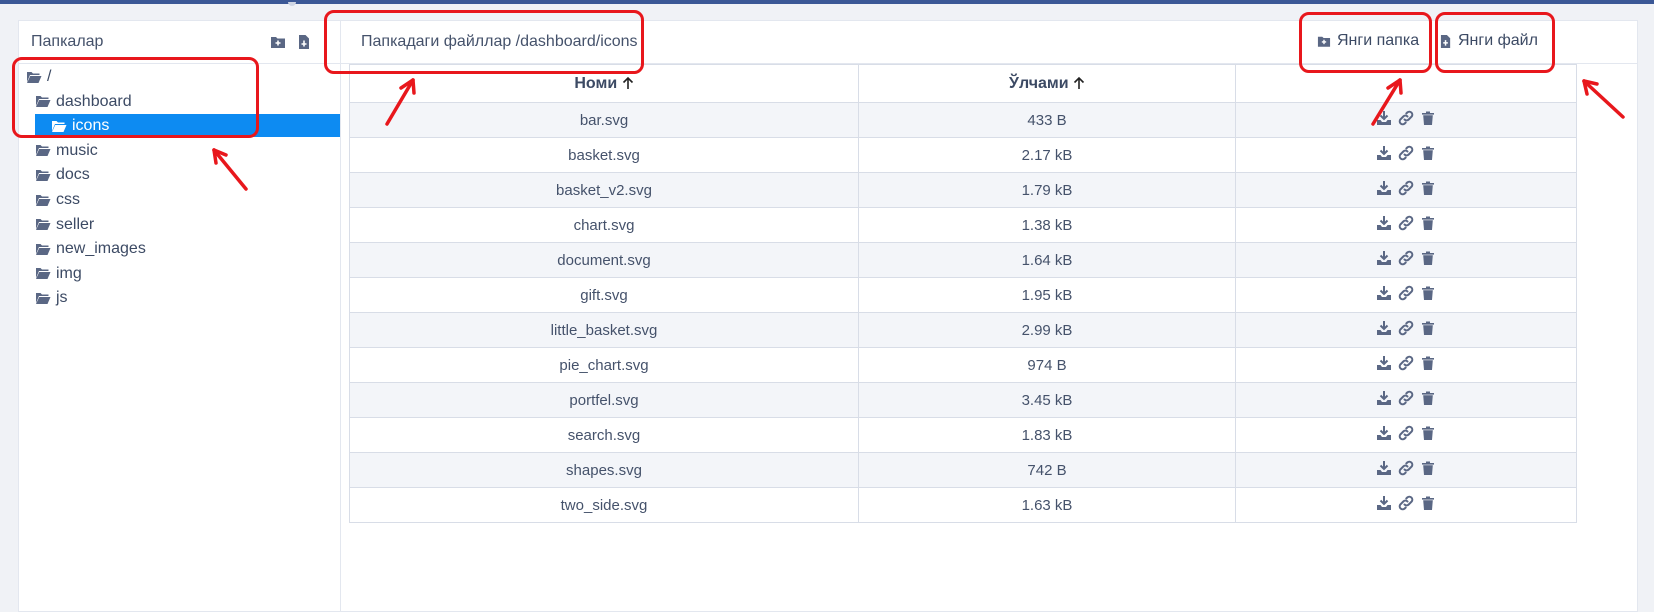 The height and width of the screenshot is (612, 1654). I want to click on column-header-actions, so click(1406, 83).